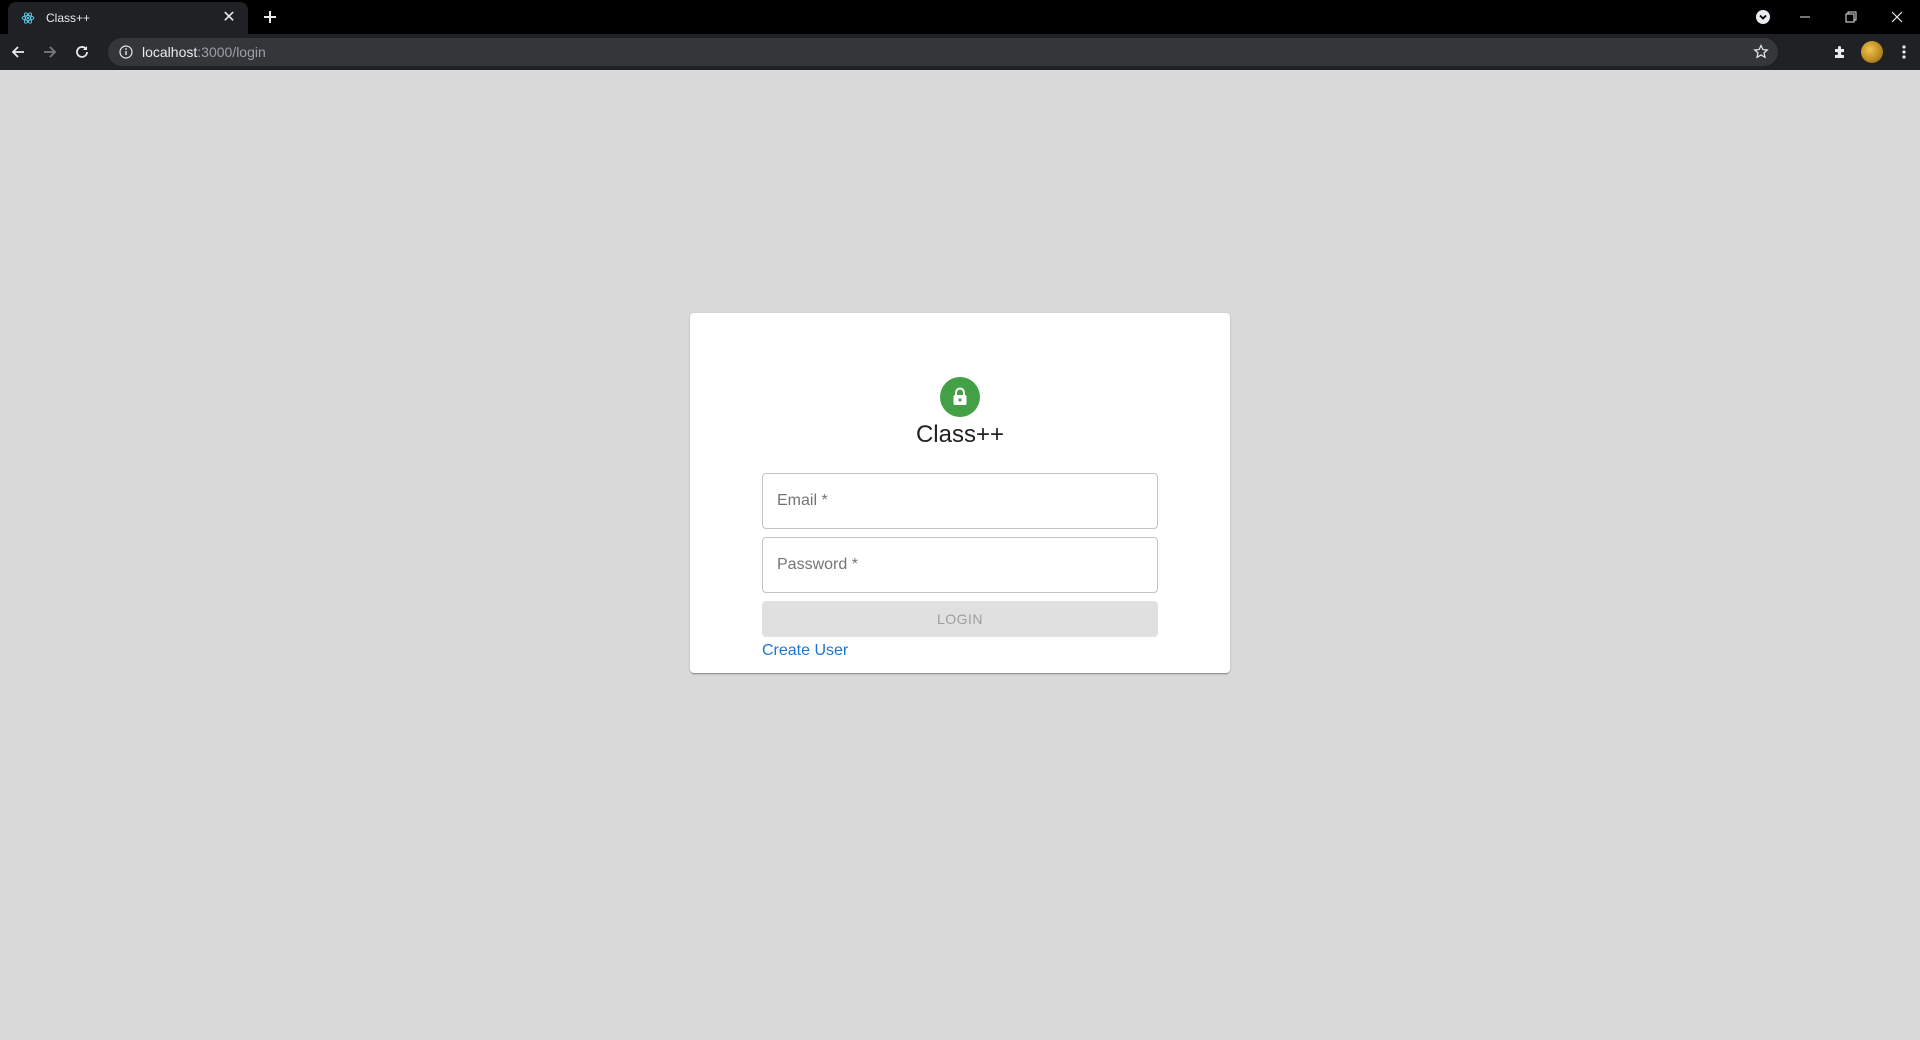 This screenshot has width=1920, height=1040. I want to click on info-icon, so click(126, 52).